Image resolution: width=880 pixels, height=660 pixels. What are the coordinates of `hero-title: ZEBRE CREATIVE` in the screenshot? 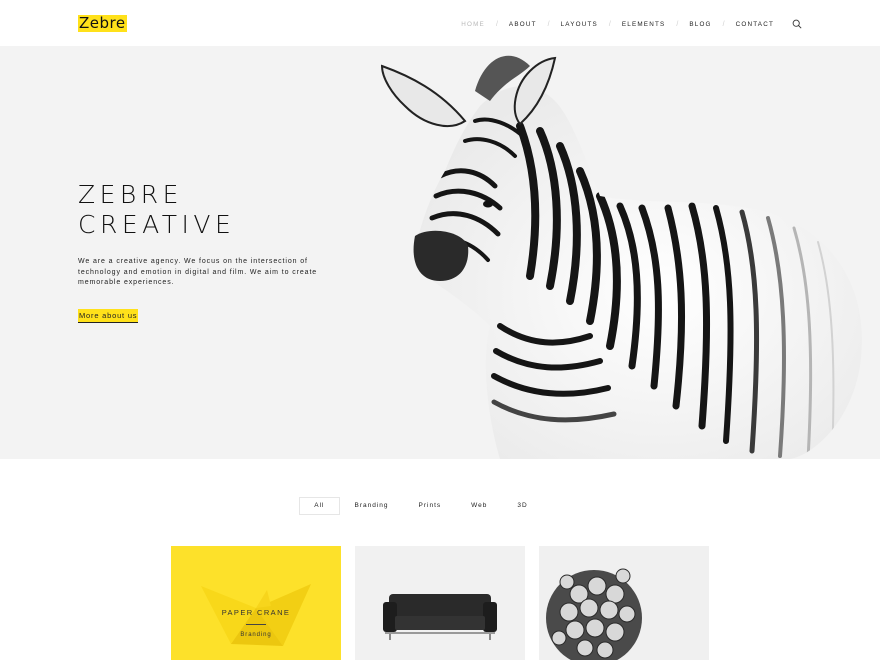 It's located at (156, 210).